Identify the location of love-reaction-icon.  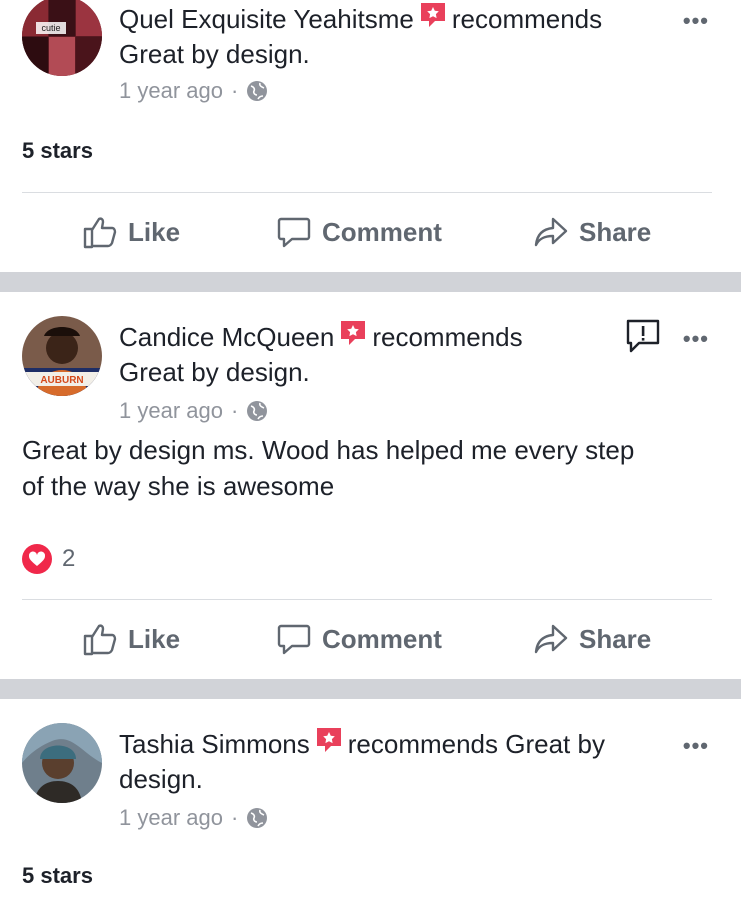
(37, 559).